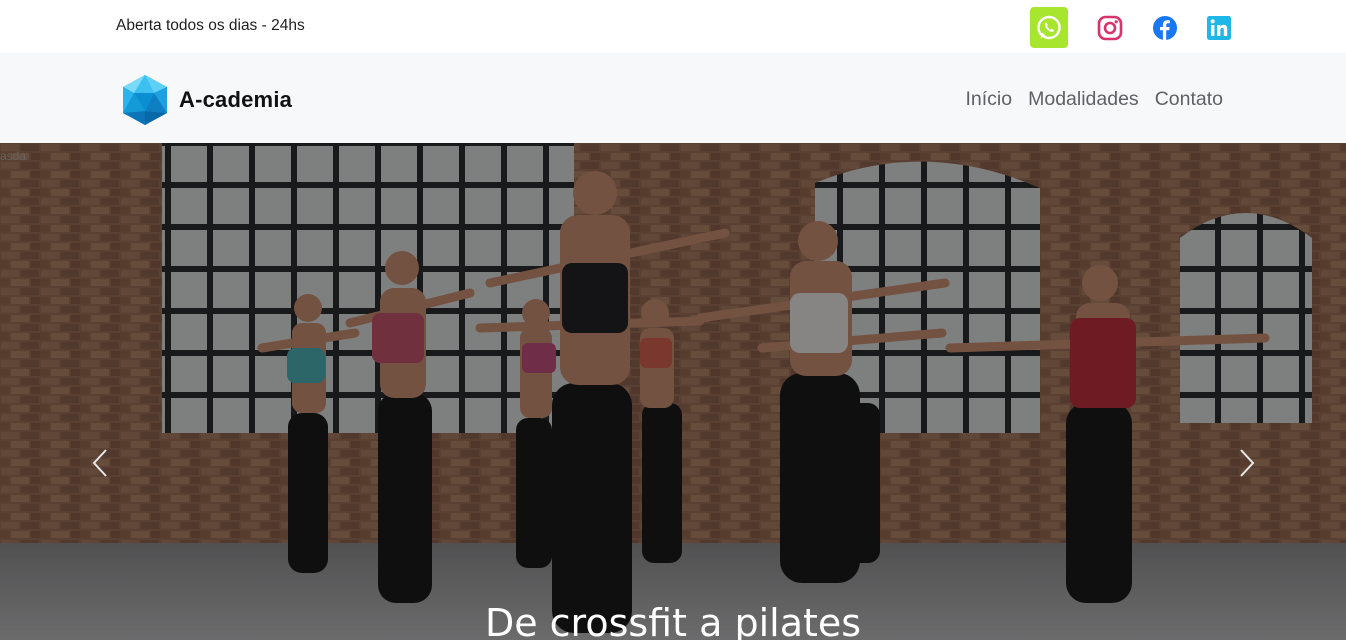 The height and width of the screenshot is (640, 1346). I want to click on instagram-icon, so click(1110, 27).